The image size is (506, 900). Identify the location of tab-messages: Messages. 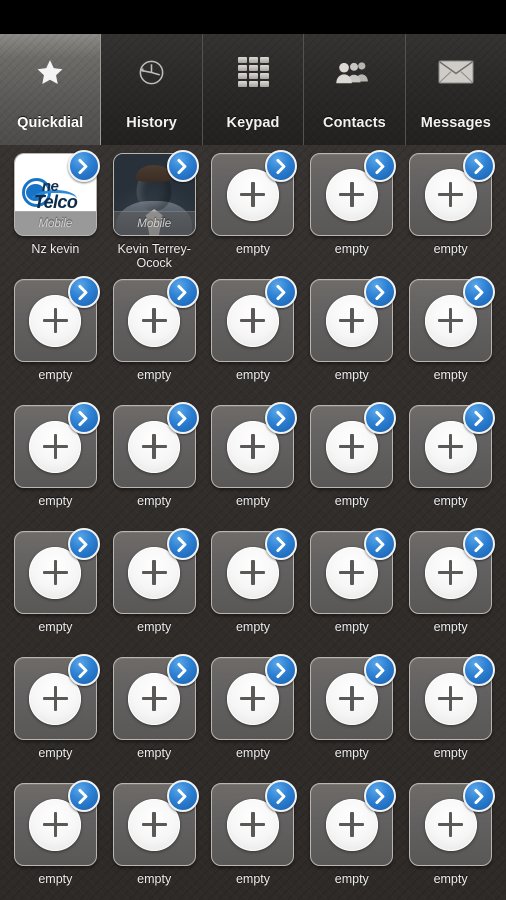
(455, 89).